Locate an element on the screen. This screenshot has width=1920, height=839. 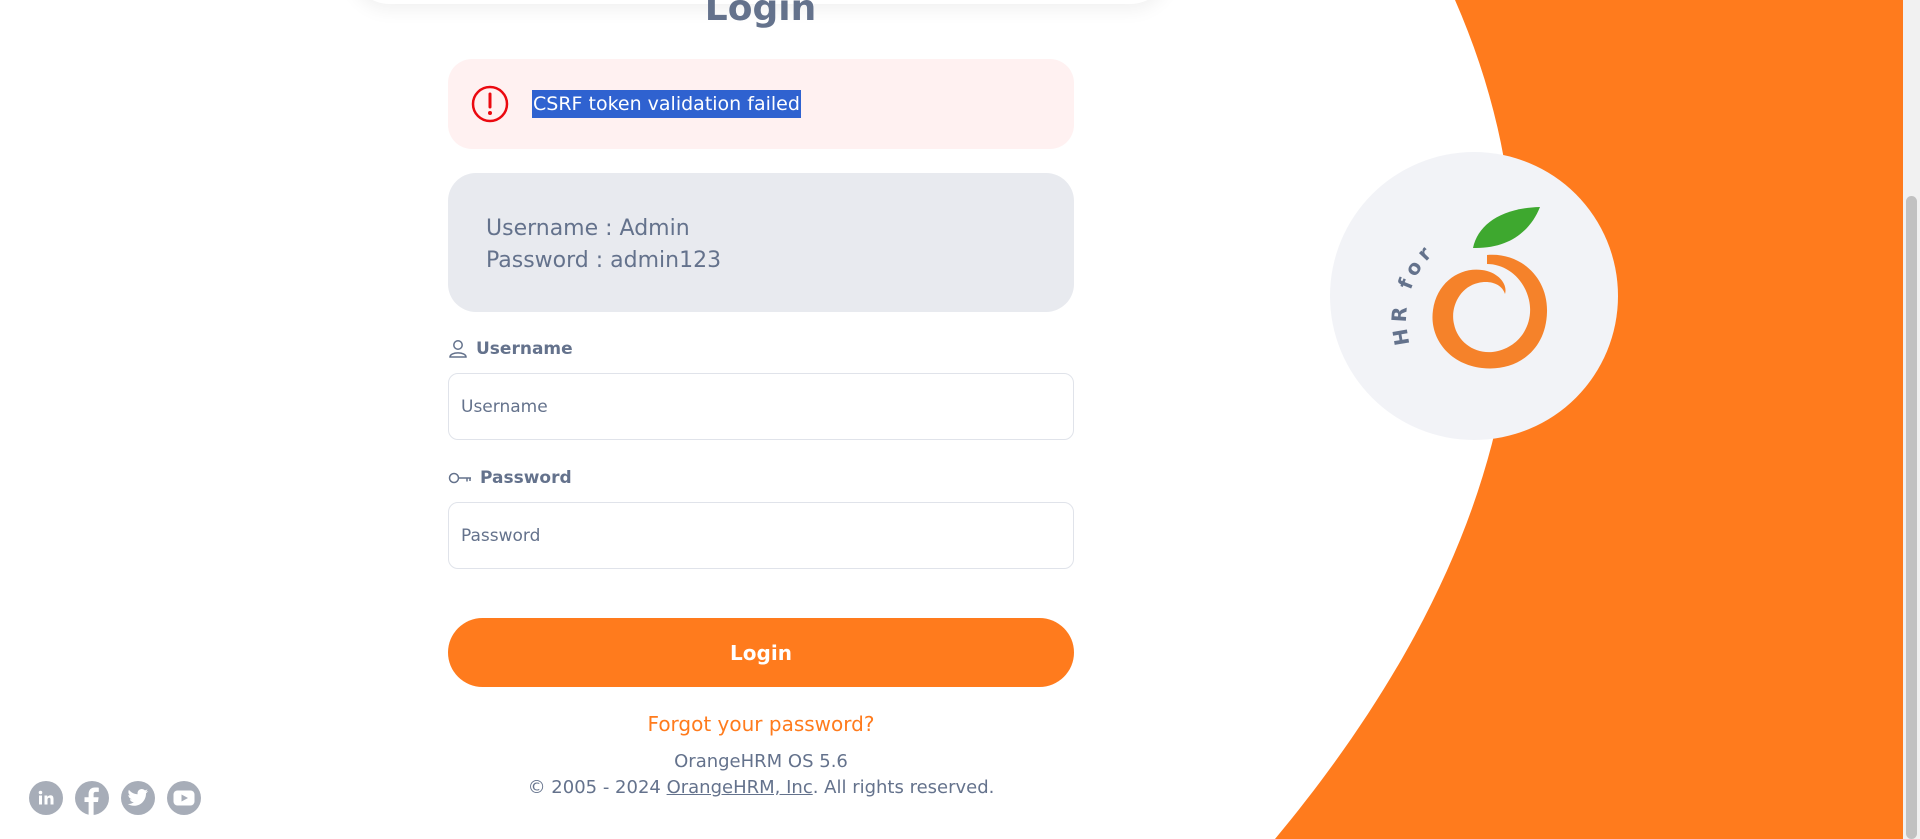
brand-logo-circle: HR for ALL is located at coordinates (1469, 286).